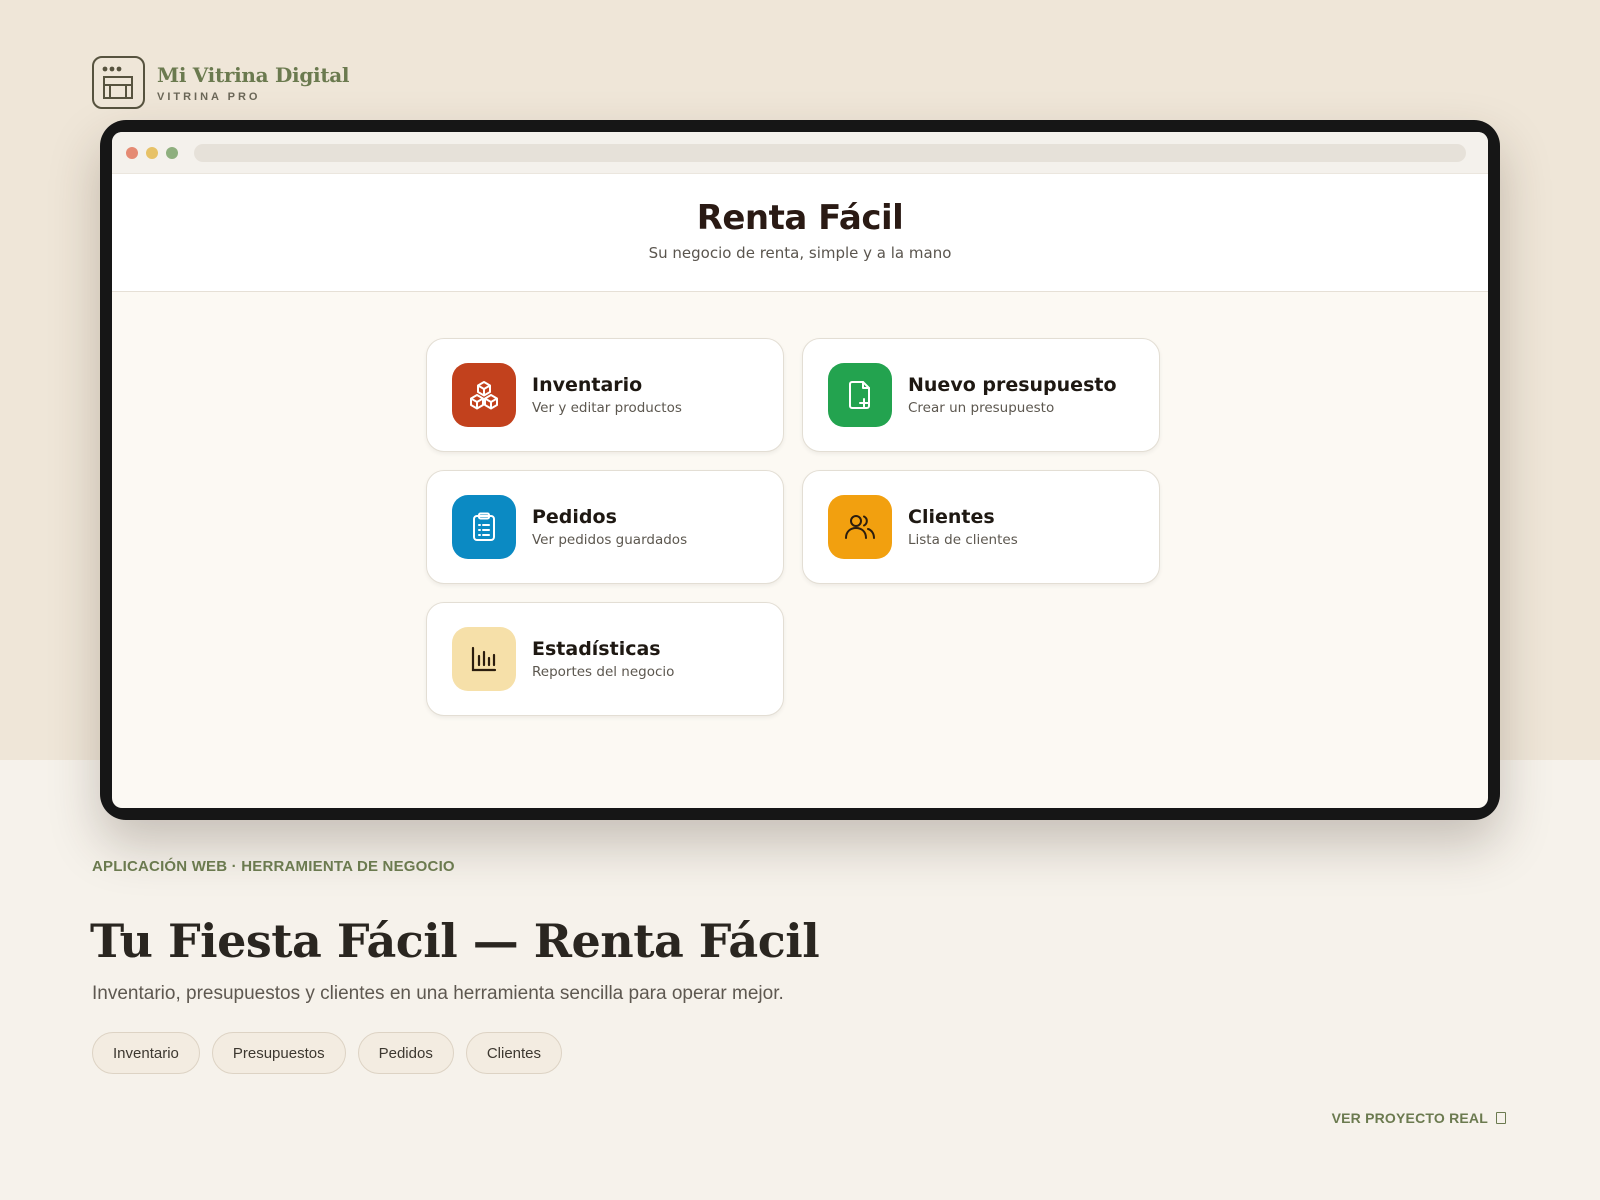 The width and height of the screenshot is (1600, 1200). I want to click on card-description: Ver y editar productos, so click(607, 408).